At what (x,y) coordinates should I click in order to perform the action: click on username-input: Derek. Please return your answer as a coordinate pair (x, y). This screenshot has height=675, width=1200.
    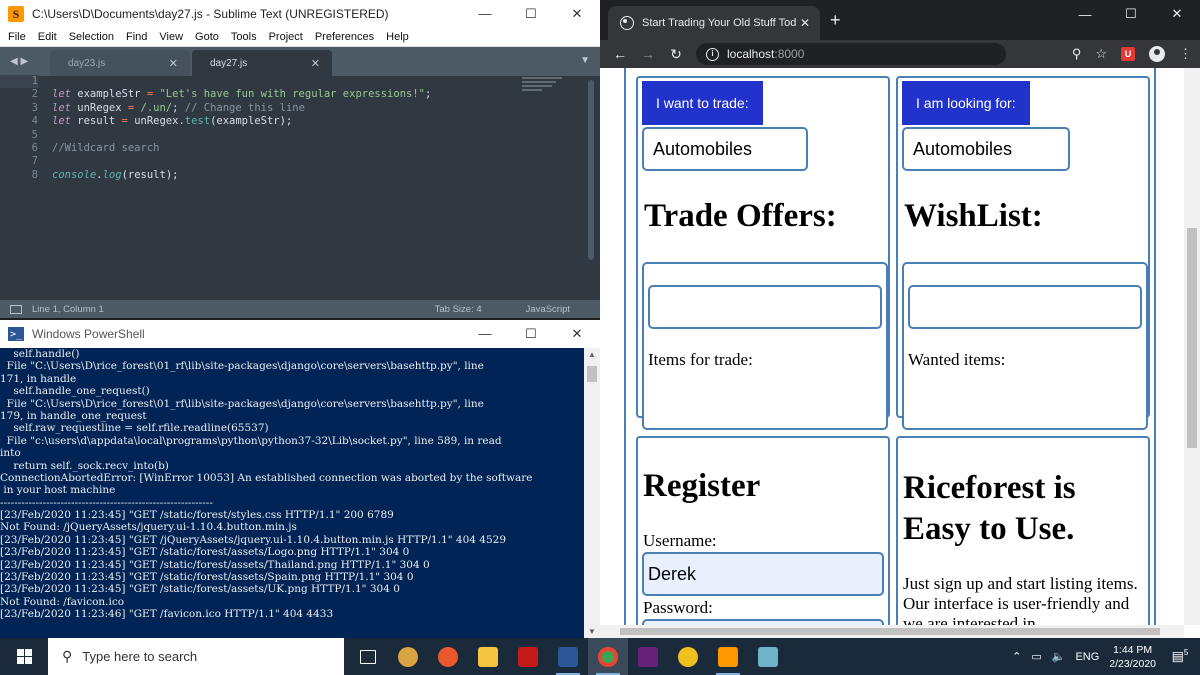
    Looking at the image, I should click on (763, 574).